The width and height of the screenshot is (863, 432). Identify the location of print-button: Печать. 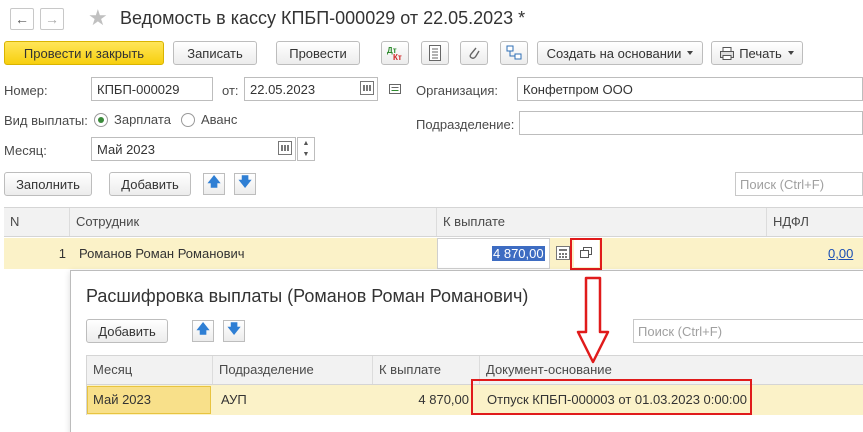
(757, 53).